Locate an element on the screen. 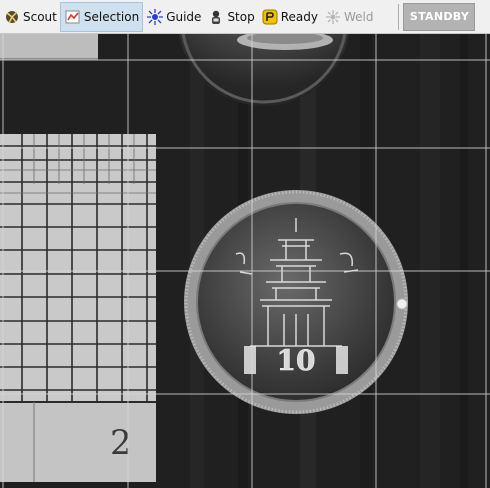 The height and width of the screenshot is (488, 490). stop-label: Stop is located at coordinates (241, 16).